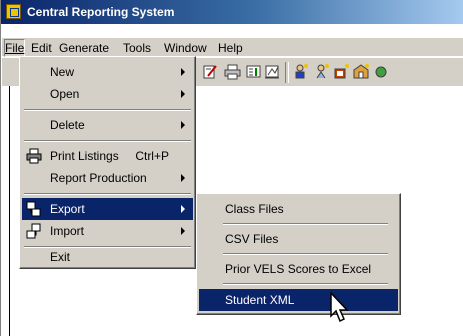  Describe the element at coordinates (67, 125) in the screenshot. I see `menu-item-delete-label: Delete` at that location.